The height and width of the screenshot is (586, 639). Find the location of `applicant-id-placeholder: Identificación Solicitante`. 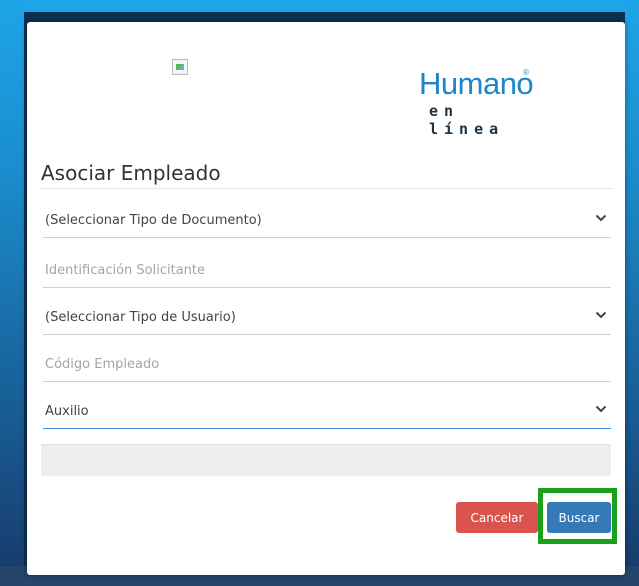

applicant-id-placeholder: Identificación Solicitante is located at coordinates (125, 270).